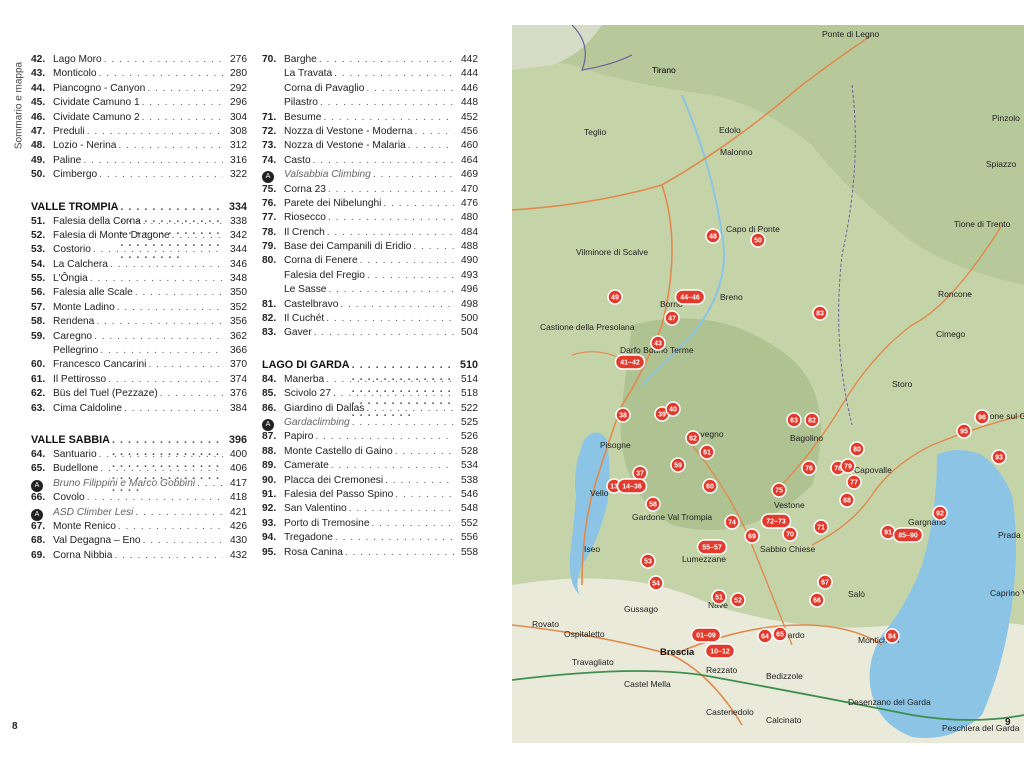  What do you see at coordinates (752, 536) in the screenshot?
I see `crag-marker: 69` at bounding box center [752, 536].